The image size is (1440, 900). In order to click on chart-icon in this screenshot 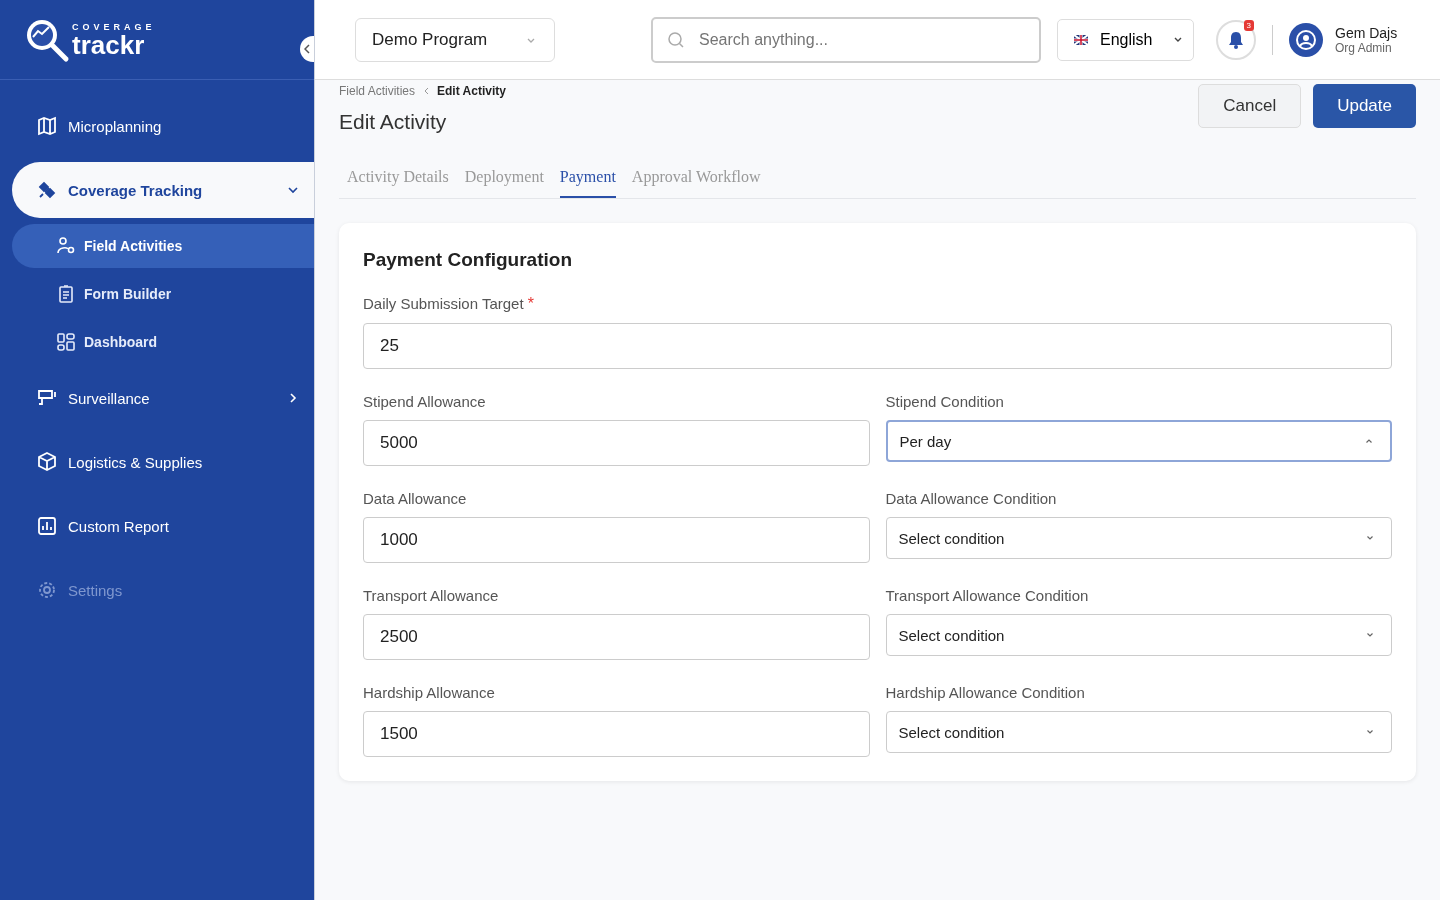, I will do `click(47, 526)`.